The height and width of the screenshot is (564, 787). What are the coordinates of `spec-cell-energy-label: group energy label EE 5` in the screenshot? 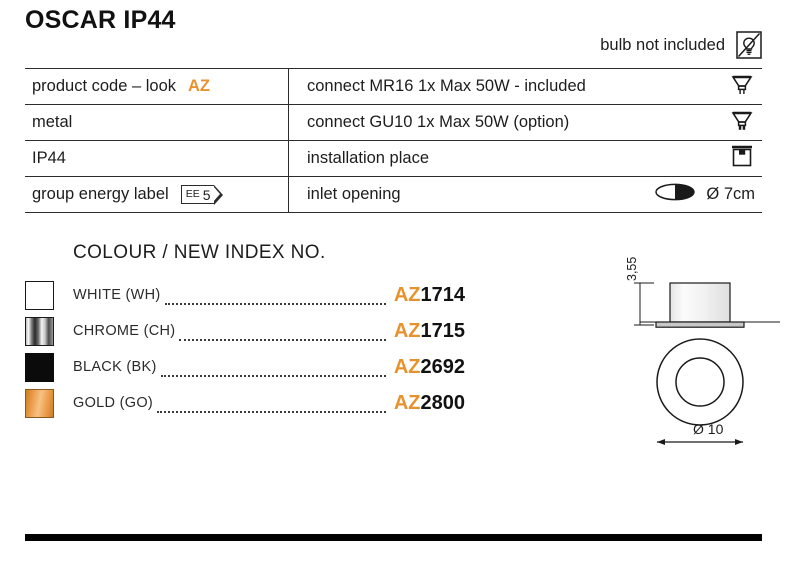 It's located at (157, 194).